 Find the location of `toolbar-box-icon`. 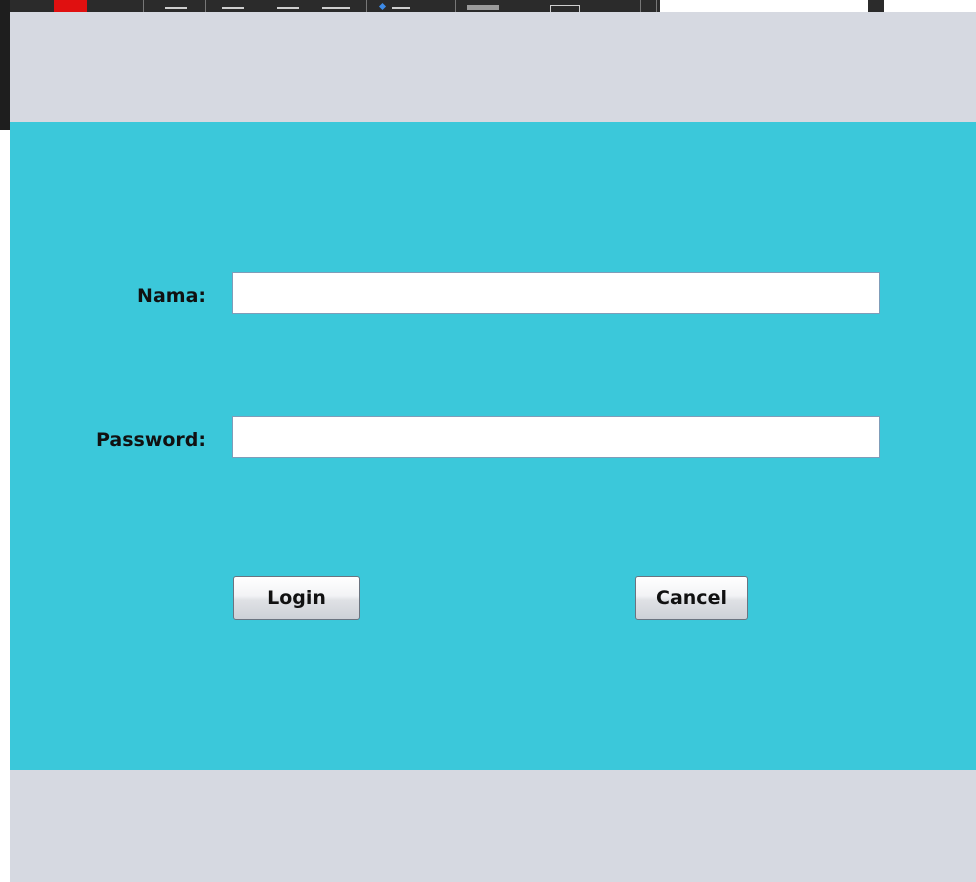

toolbar-box-icon is located at coordinates (565, 8).